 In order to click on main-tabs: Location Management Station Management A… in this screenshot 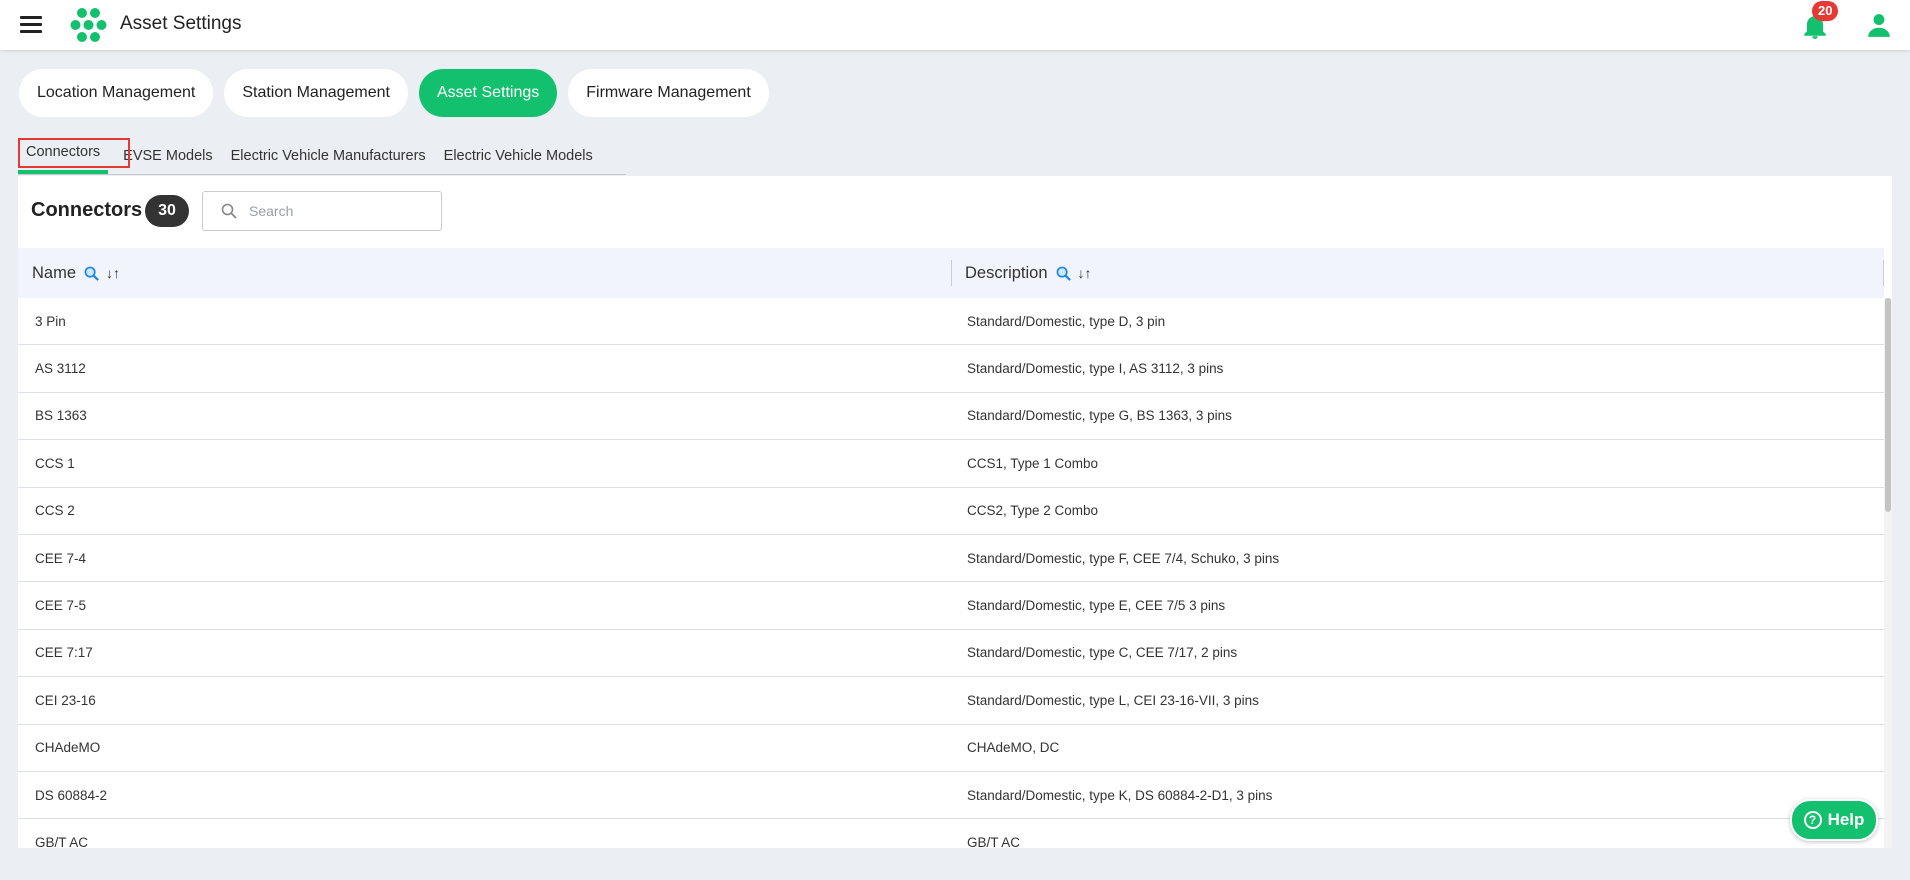, I will do `click(394, 93)`.